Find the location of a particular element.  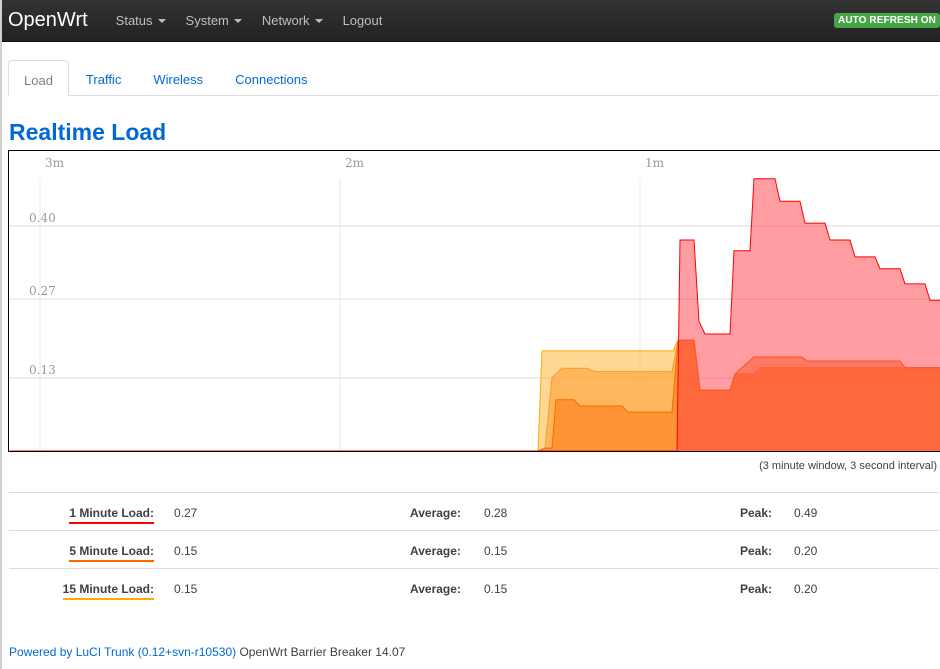

x-tick-label: 2m is located at coordinates (355, 163).